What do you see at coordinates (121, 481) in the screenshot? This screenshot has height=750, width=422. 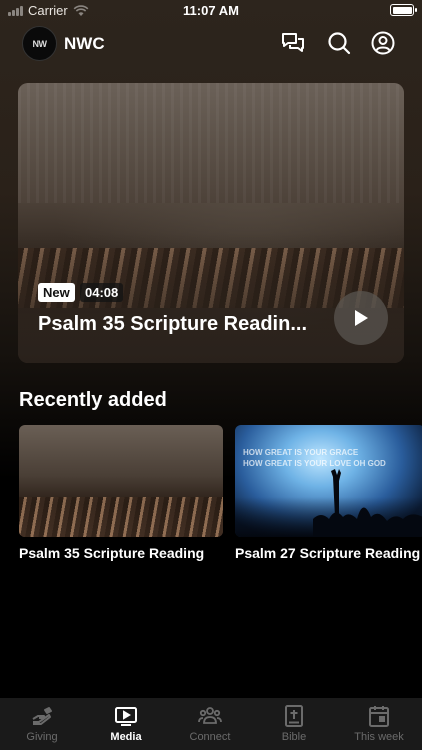 I see `media-thumbnail` at bounding box center [121, 481].